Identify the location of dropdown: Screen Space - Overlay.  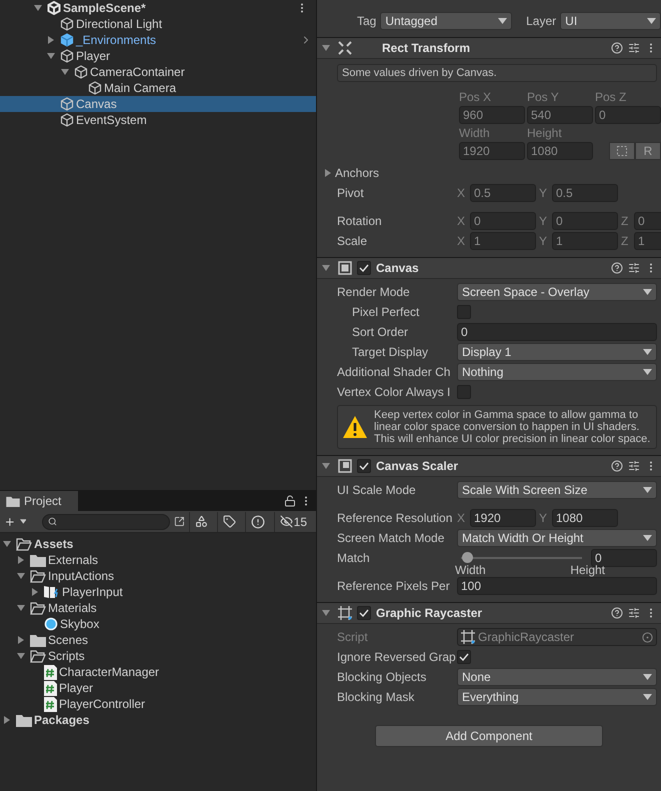
(557, 292).